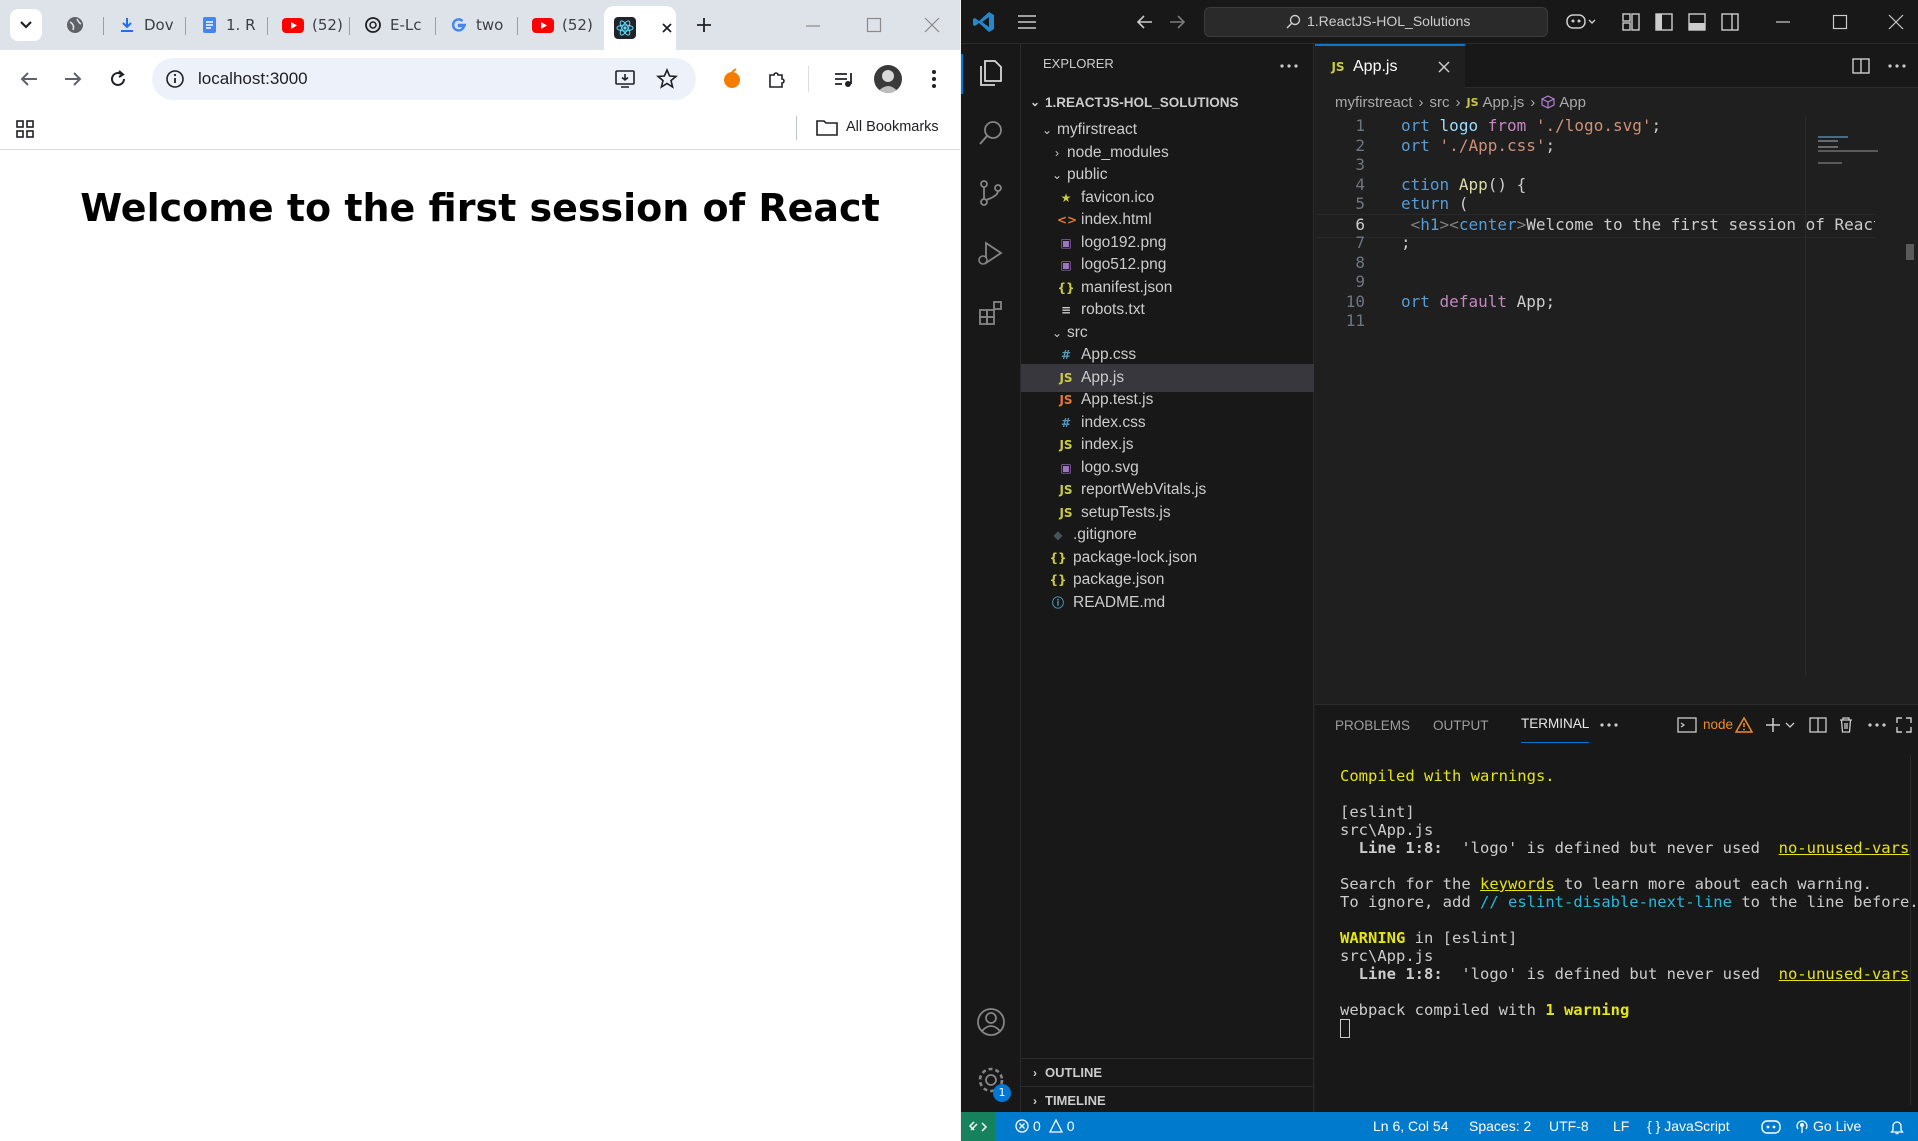 The image size is (1918, 1141). I want to click on avatar, so click(888, 79).